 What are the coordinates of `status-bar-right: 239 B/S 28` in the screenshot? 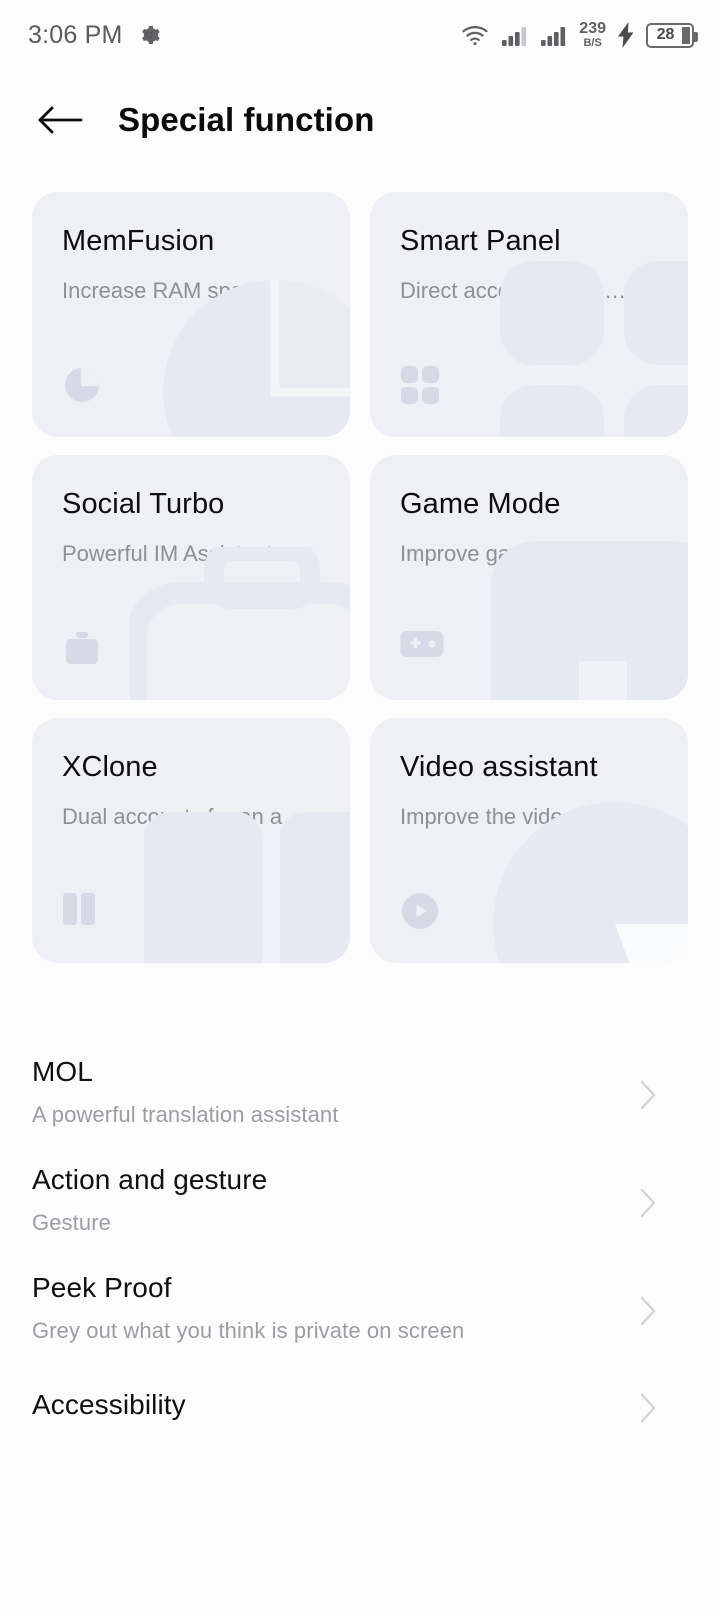 It's located at (579, 35).